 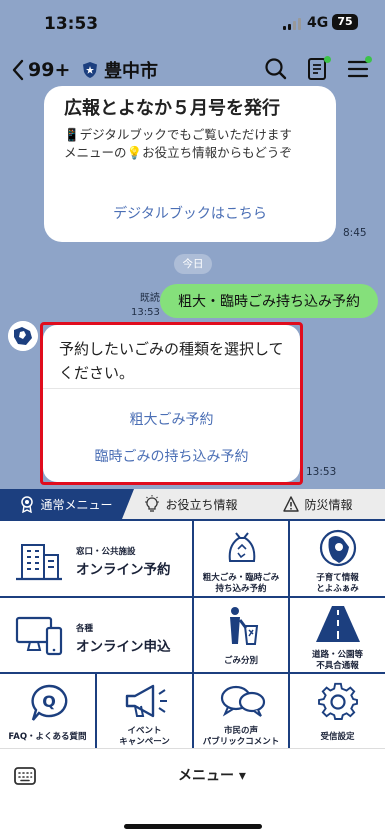 What do you see at coordinates (318, 23) in the screenshot?
I see `network-label: 4G` at bounding box center [318, 23].